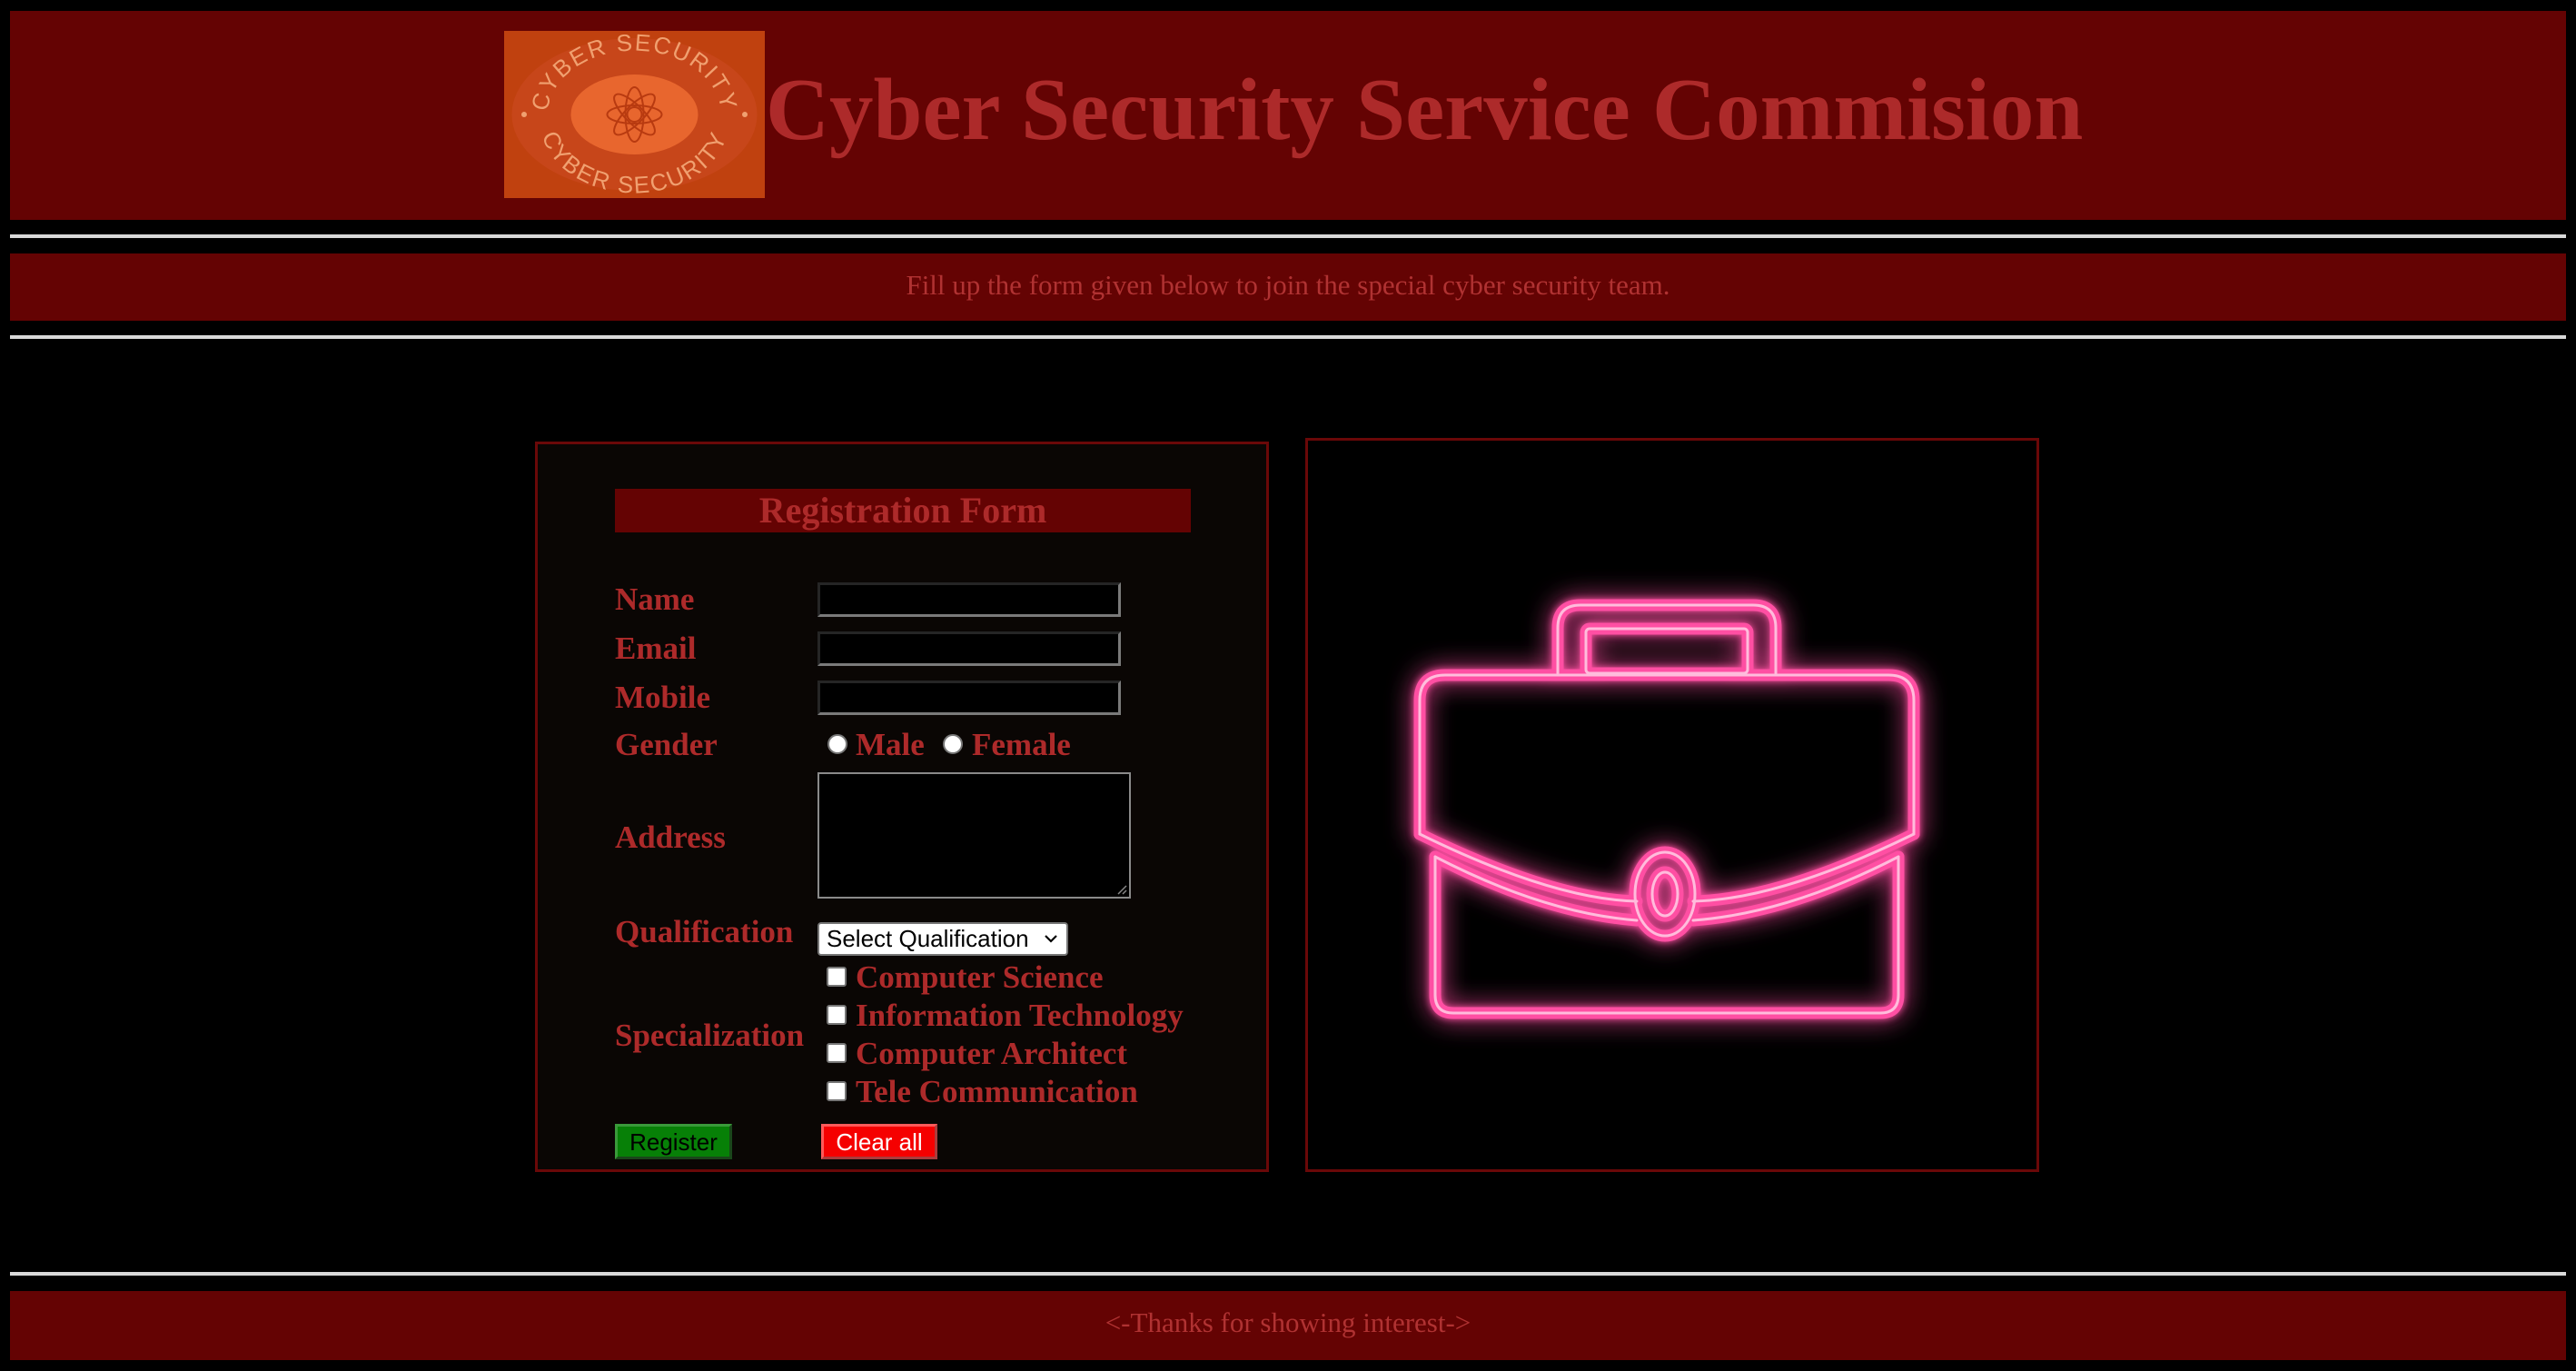 The width and height of the screenshot is (2576, 1371). I want to click on clear-all-button: Clear all, so click(879, 1142).